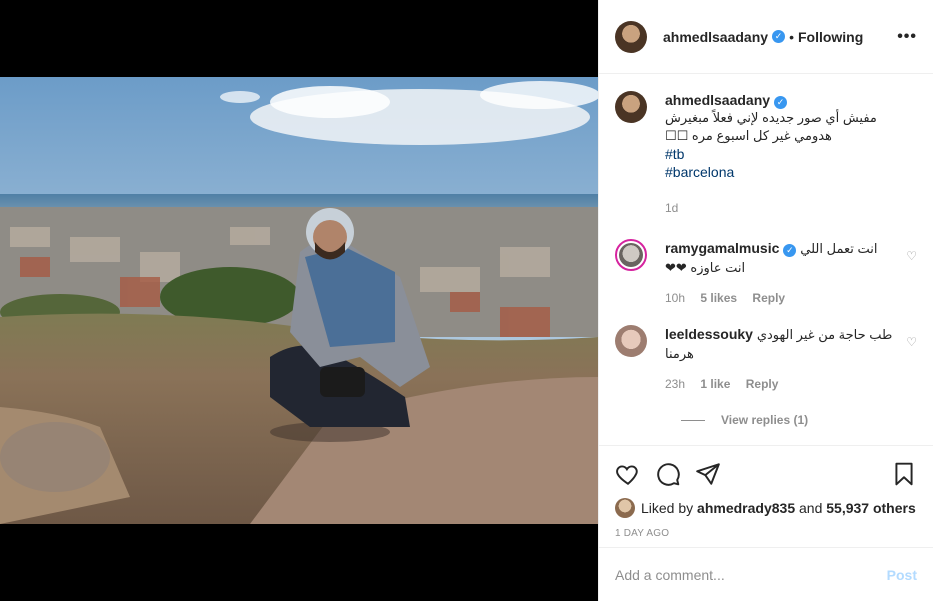 The image size is (933, 601). I want to click on liked-by-prefix: Liked by, so click(667, 508).